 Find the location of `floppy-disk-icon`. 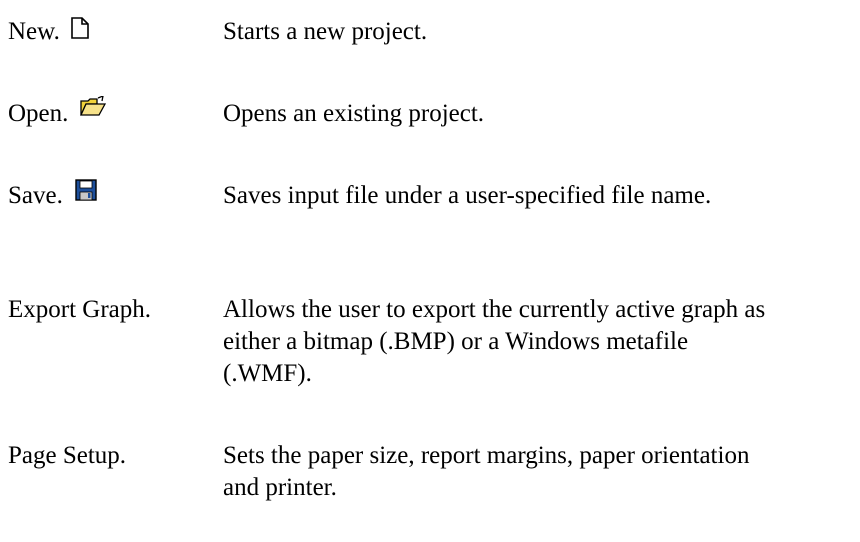

floppy-disk-icon is located at coordinates (86, 190).